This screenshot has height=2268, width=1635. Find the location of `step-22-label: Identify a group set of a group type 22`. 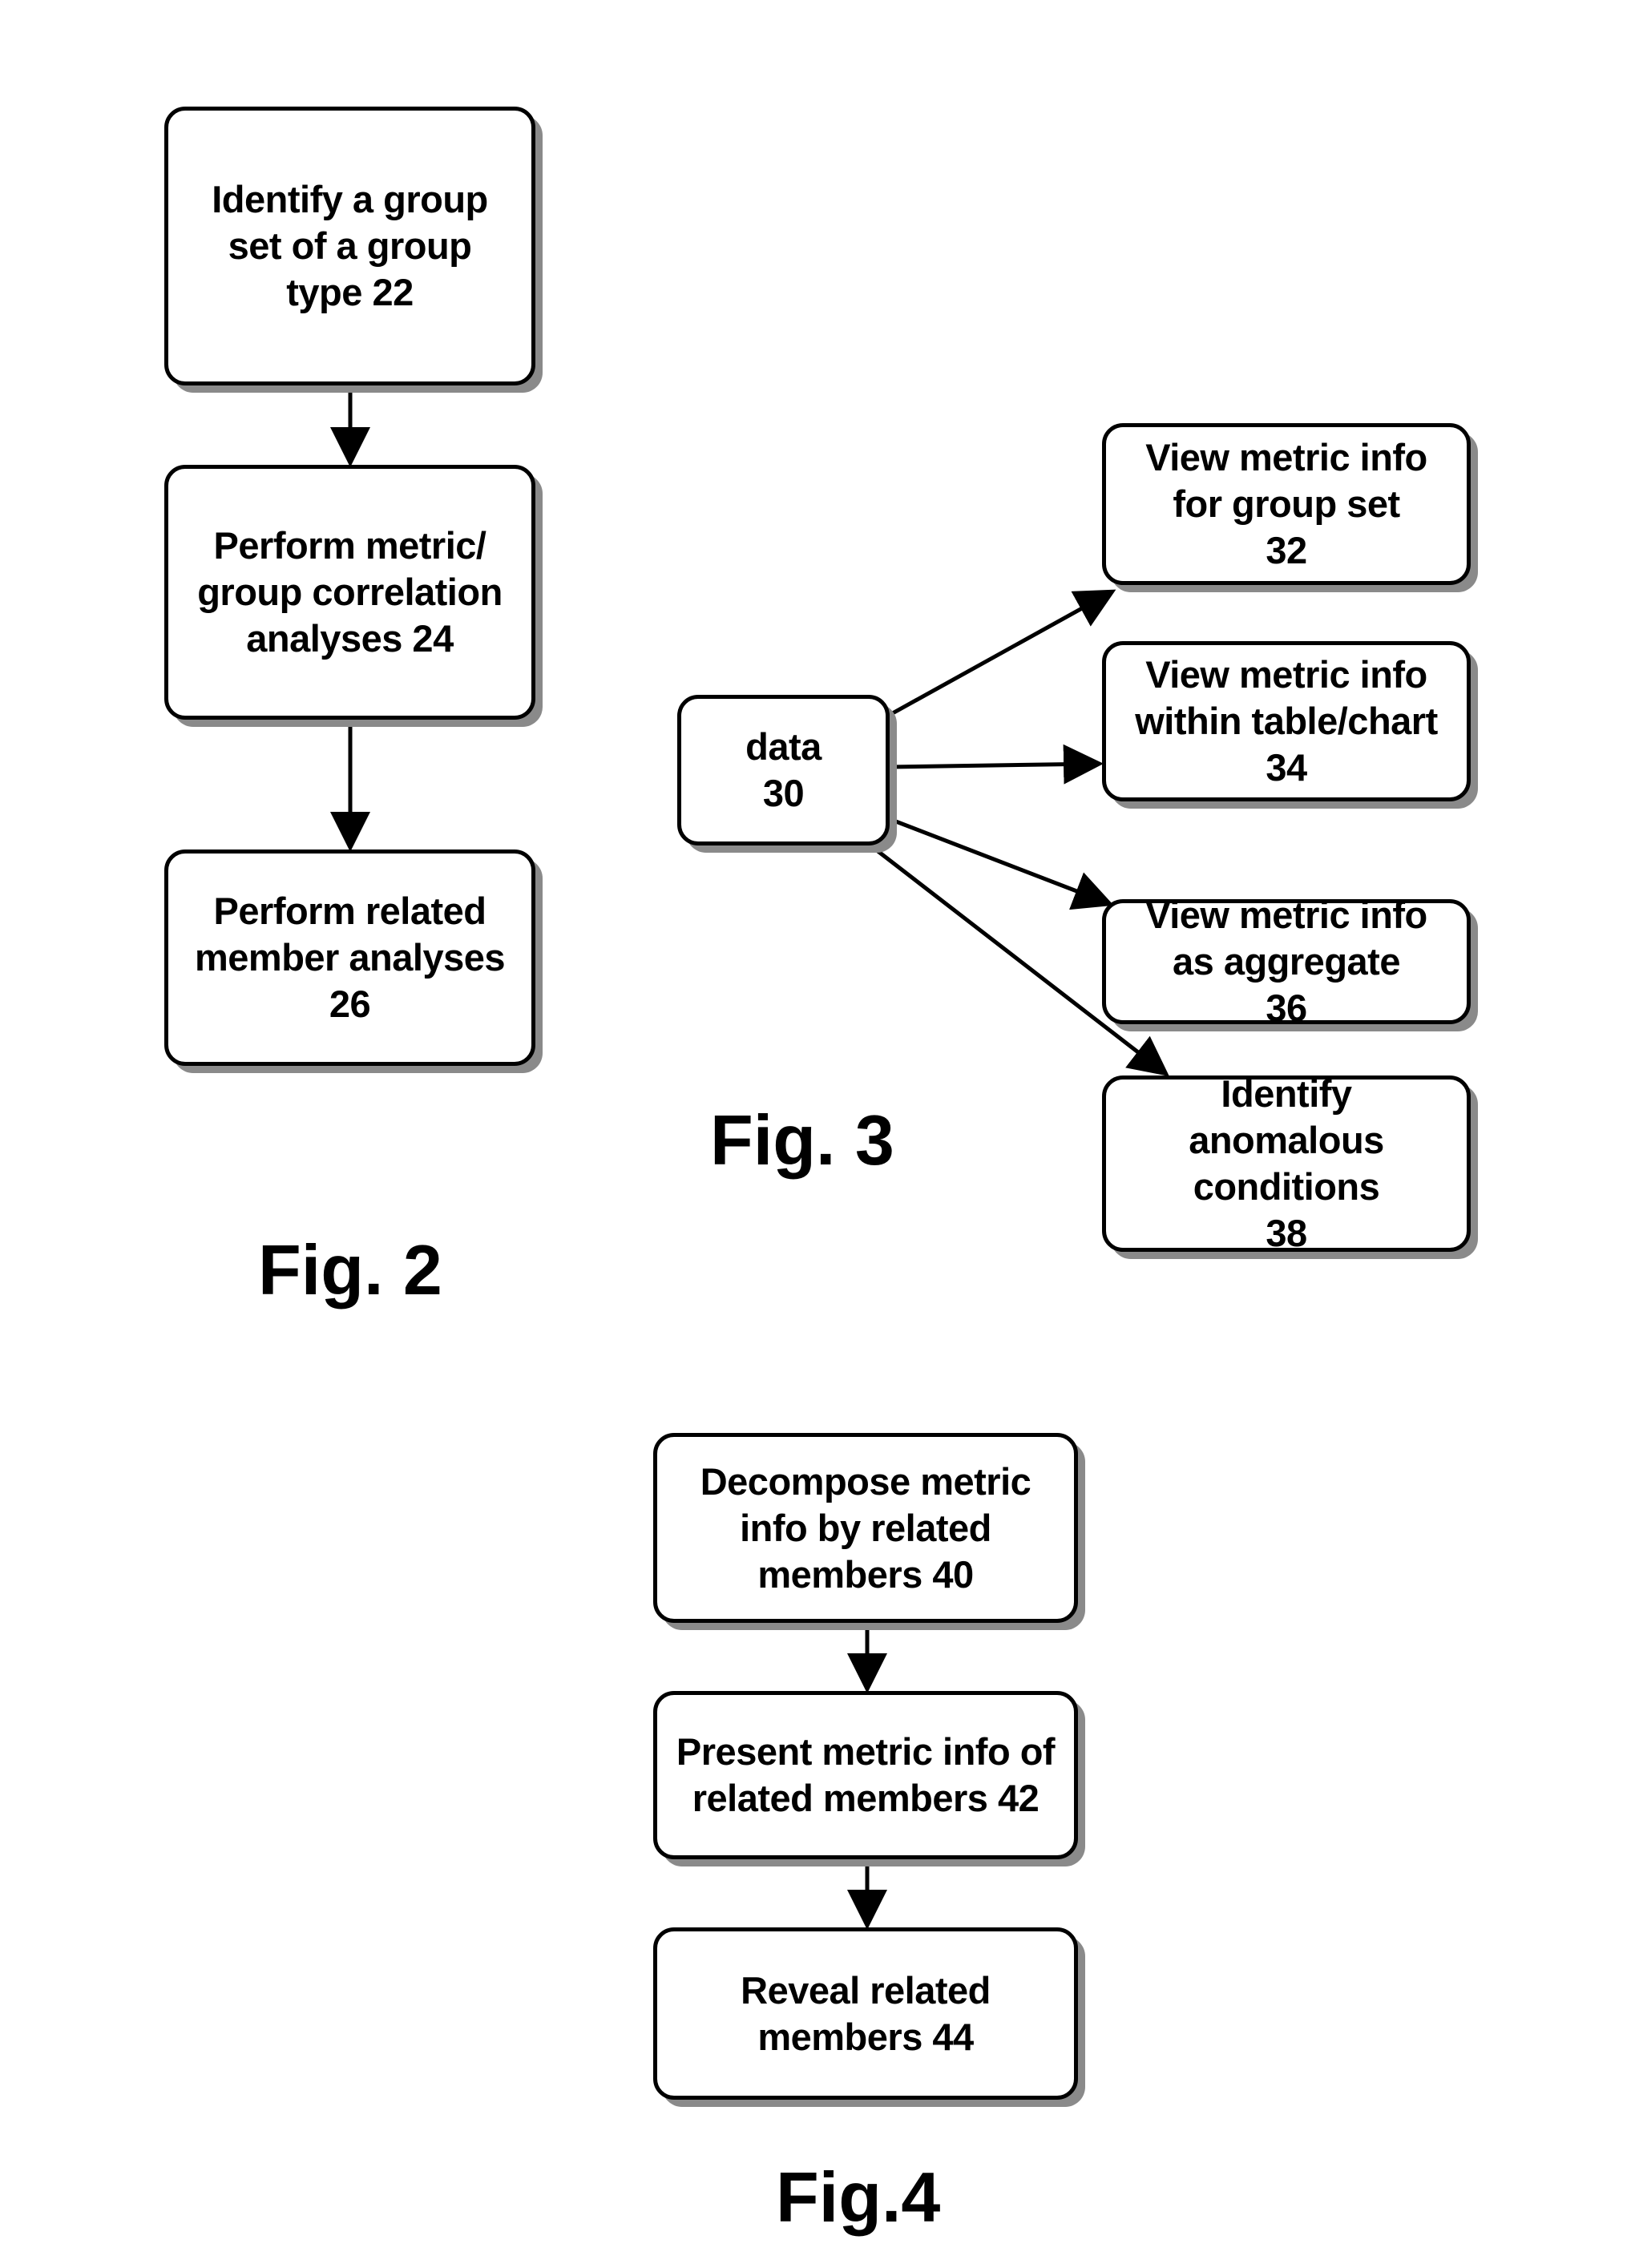

step-22-label: Identify a group set of a group type 22 is located at coordinates (350, 245).